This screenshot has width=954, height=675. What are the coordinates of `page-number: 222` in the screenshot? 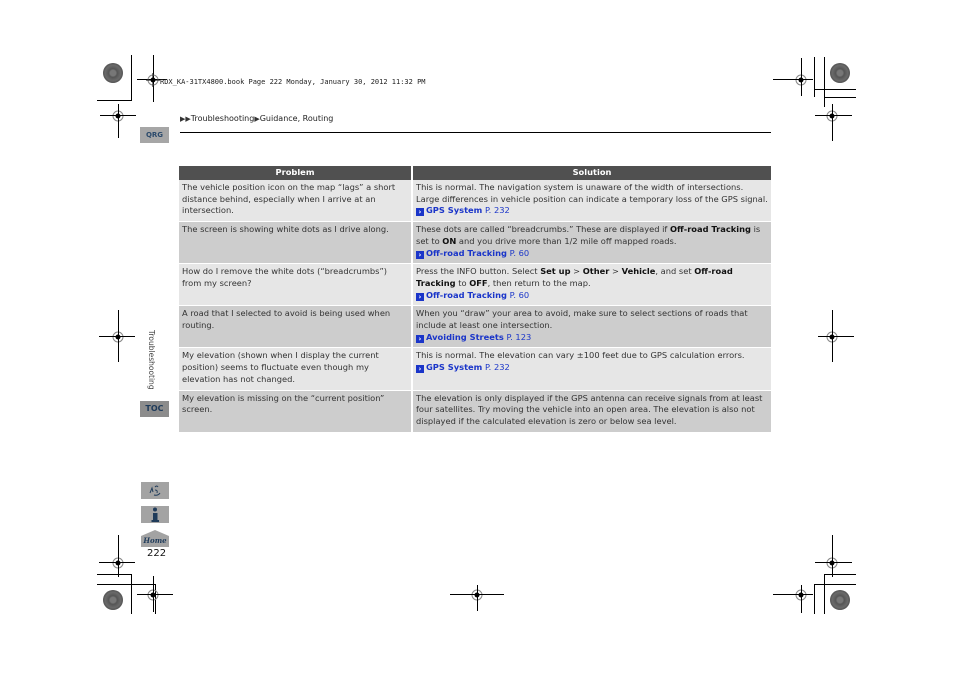 It's located at (157, 553).